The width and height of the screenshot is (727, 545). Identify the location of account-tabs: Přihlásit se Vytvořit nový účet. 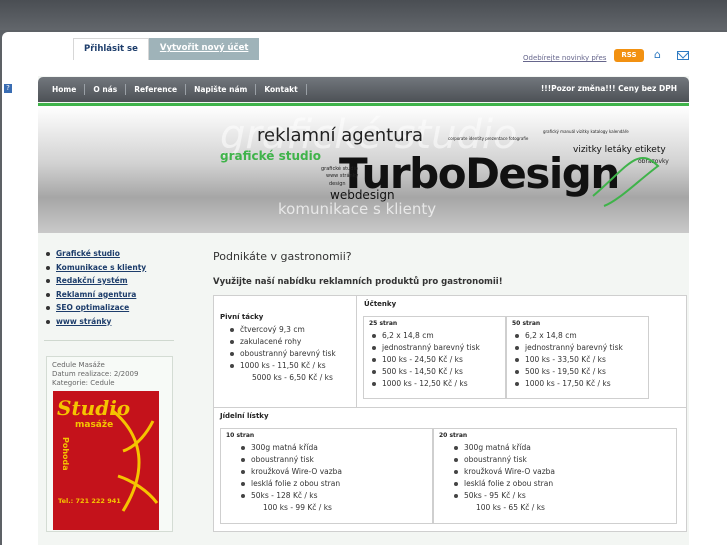
(166, 49).